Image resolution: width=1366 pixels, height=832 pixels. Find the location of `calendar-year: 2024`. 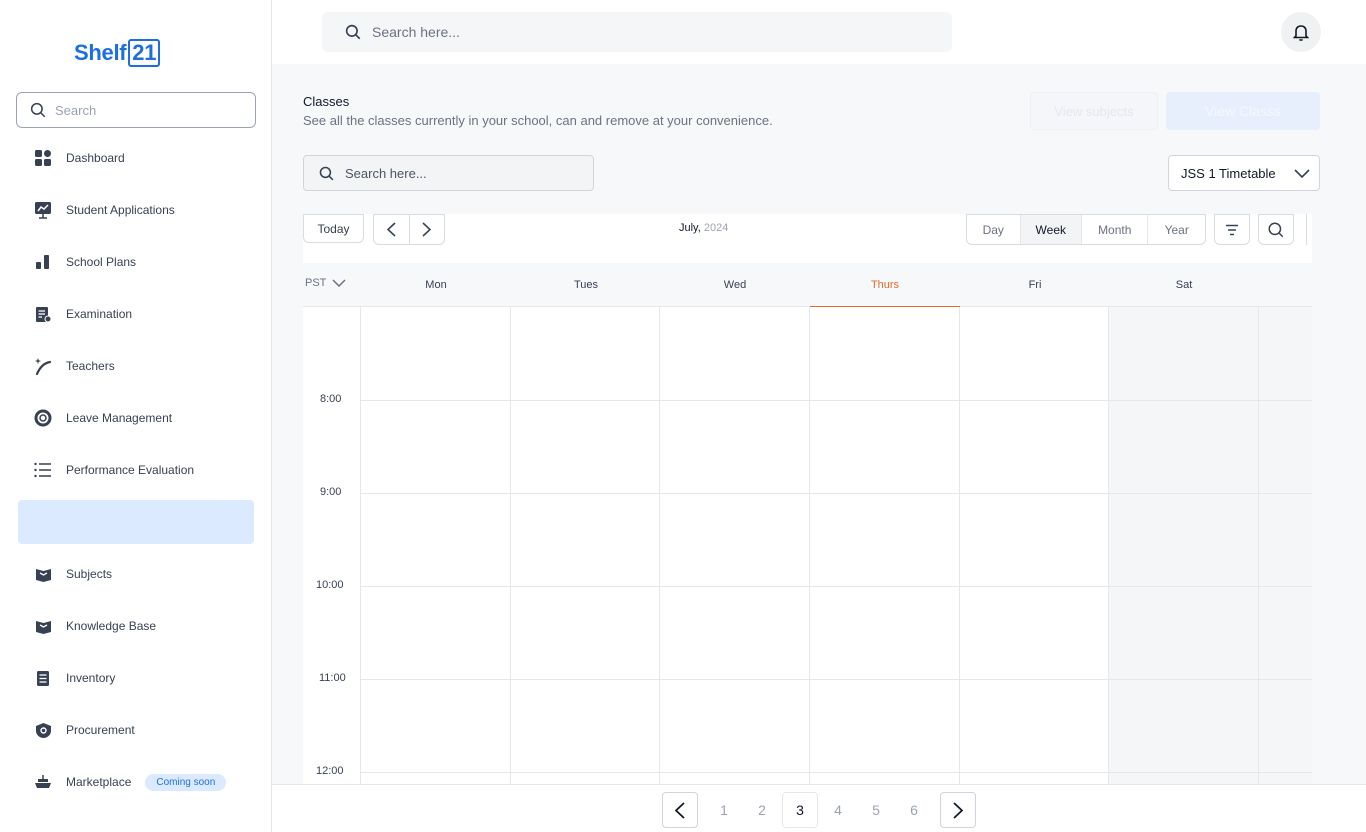

calendar-year: 2024 is located at coordinates (716, 228).